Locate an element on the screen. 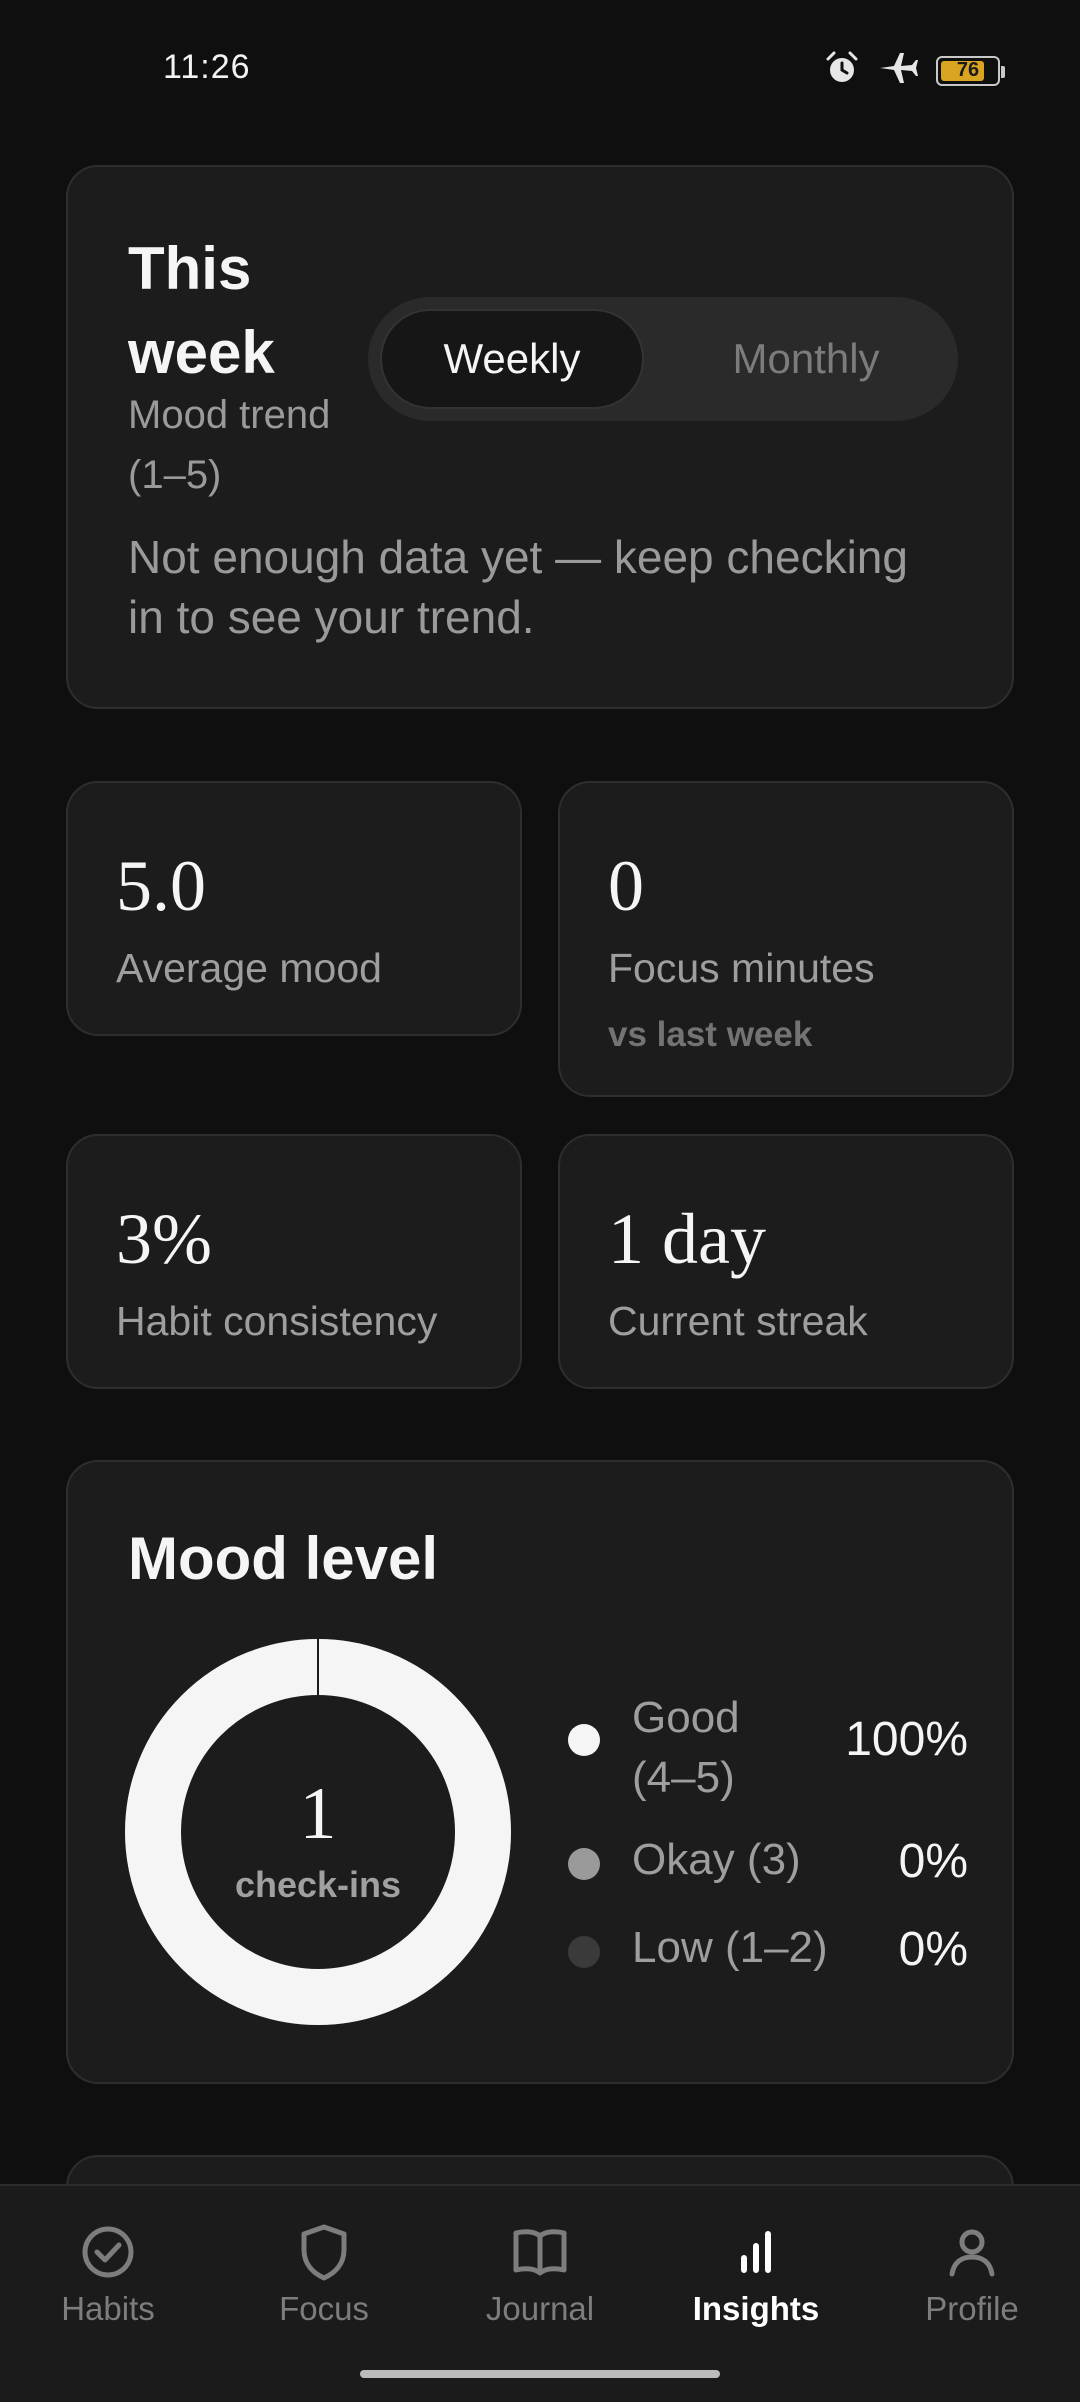  status-icons: 76 is located at coordinates (914, 70).